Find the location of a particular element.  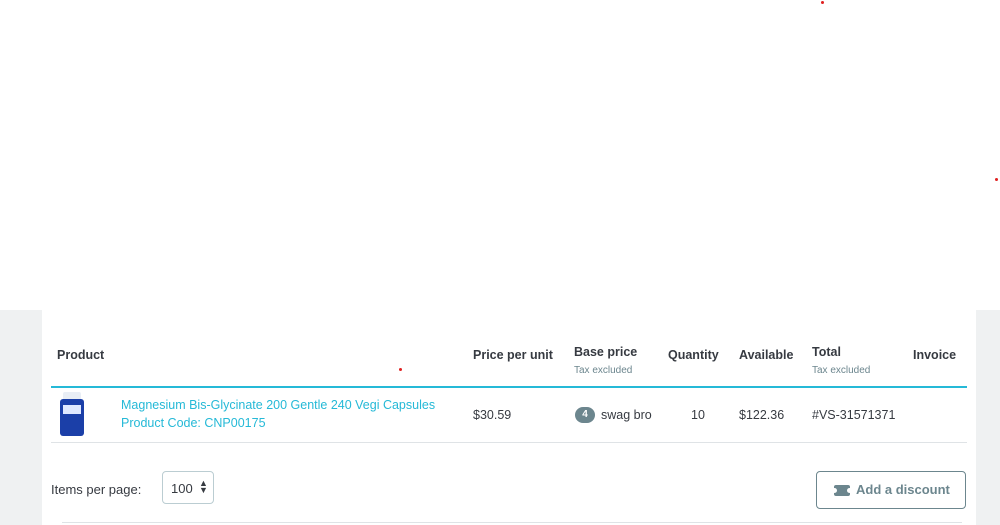

base-price-badge: 4 is located at coordinates (585, 415).